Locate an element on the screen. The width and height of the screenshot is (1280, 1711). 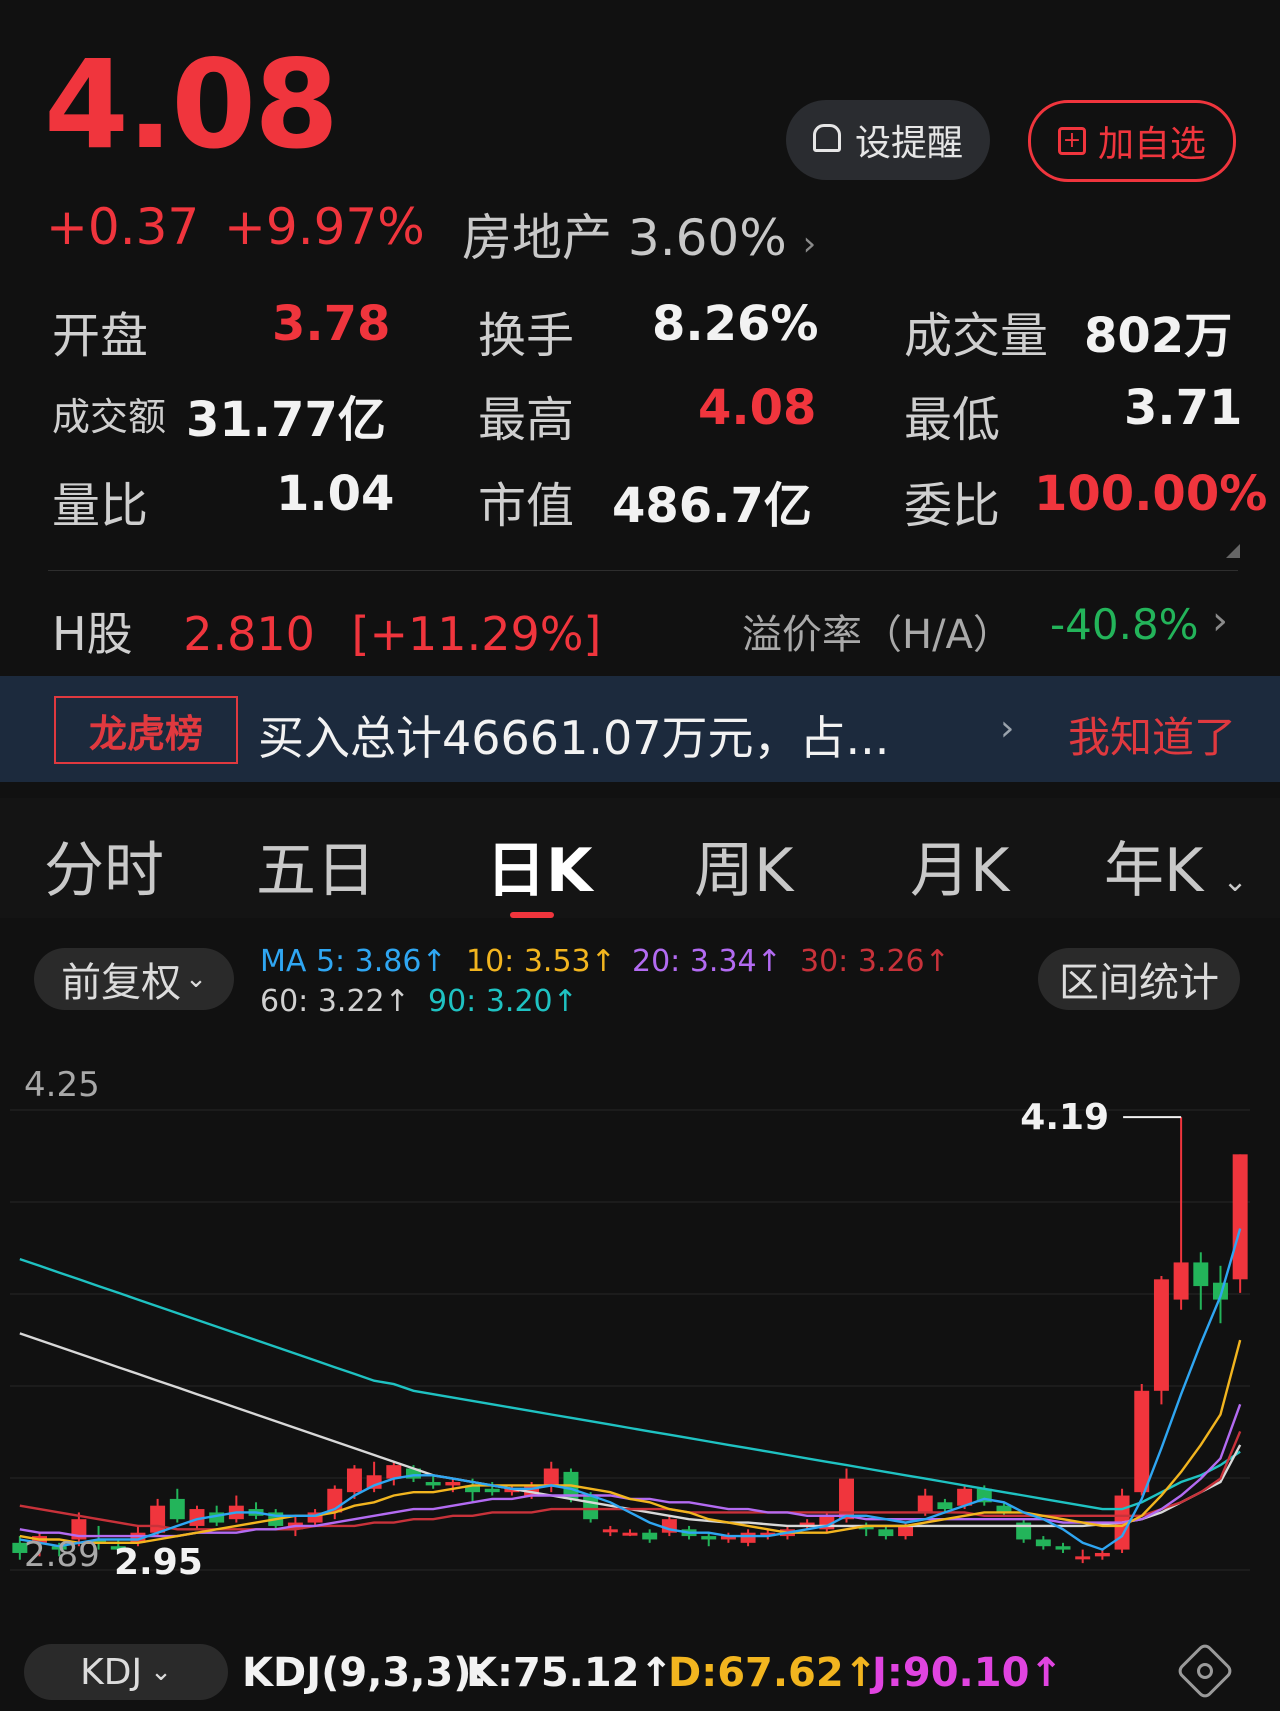
ma90-legend: 90: 3.20↑ is located at coordinates (503, 1001).